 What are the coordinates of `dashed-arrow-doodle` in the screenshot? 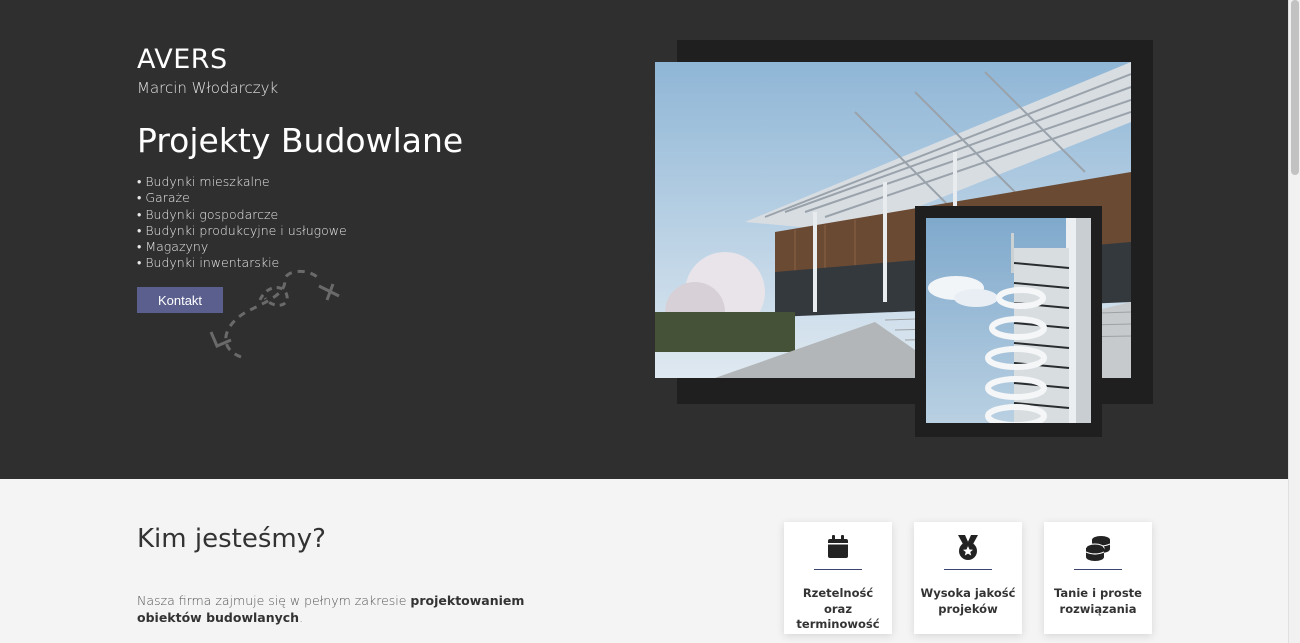 It's located at (274, 314).